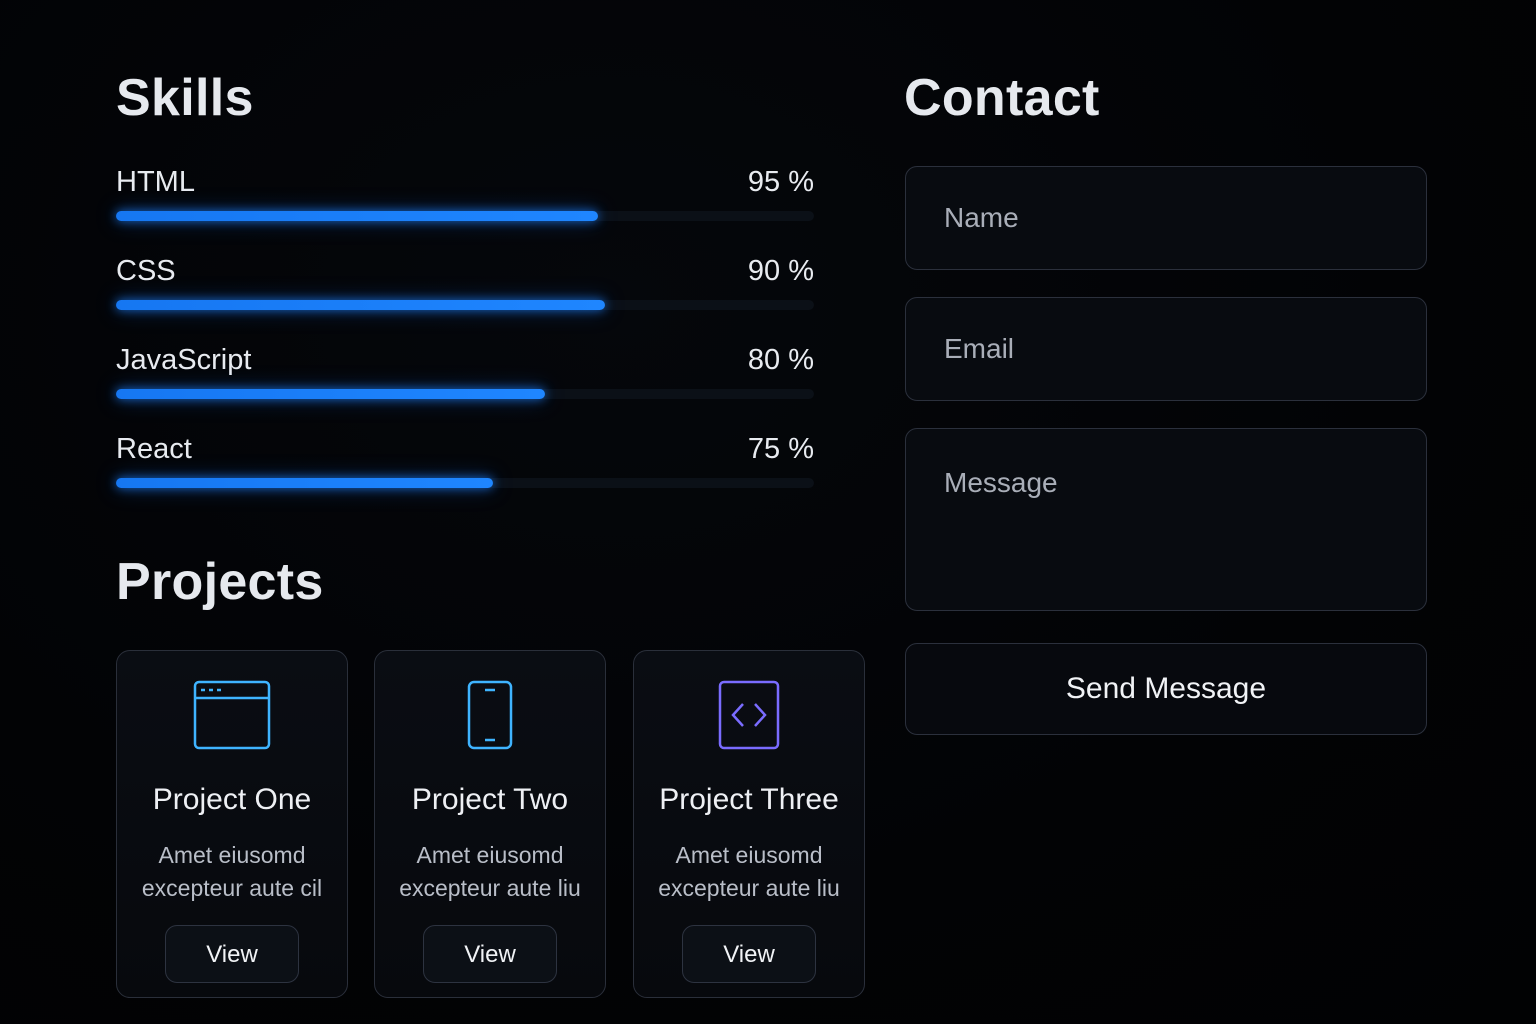  Describe the element at coordinates (780, 271) in the screenshot. I see `skill-percent: 90 %` at that location.